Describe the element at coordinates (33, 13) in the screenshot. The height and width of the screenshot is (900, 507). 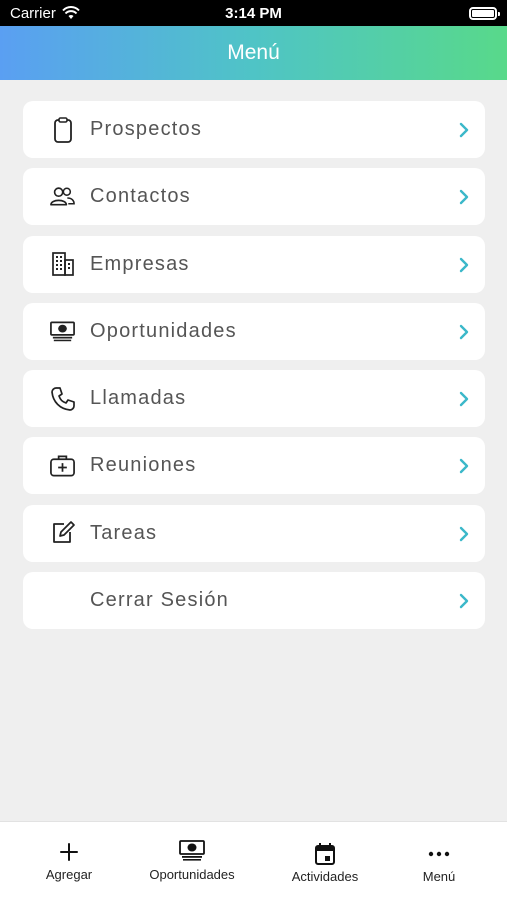
I see `carrier-label: Carrier` at that location.